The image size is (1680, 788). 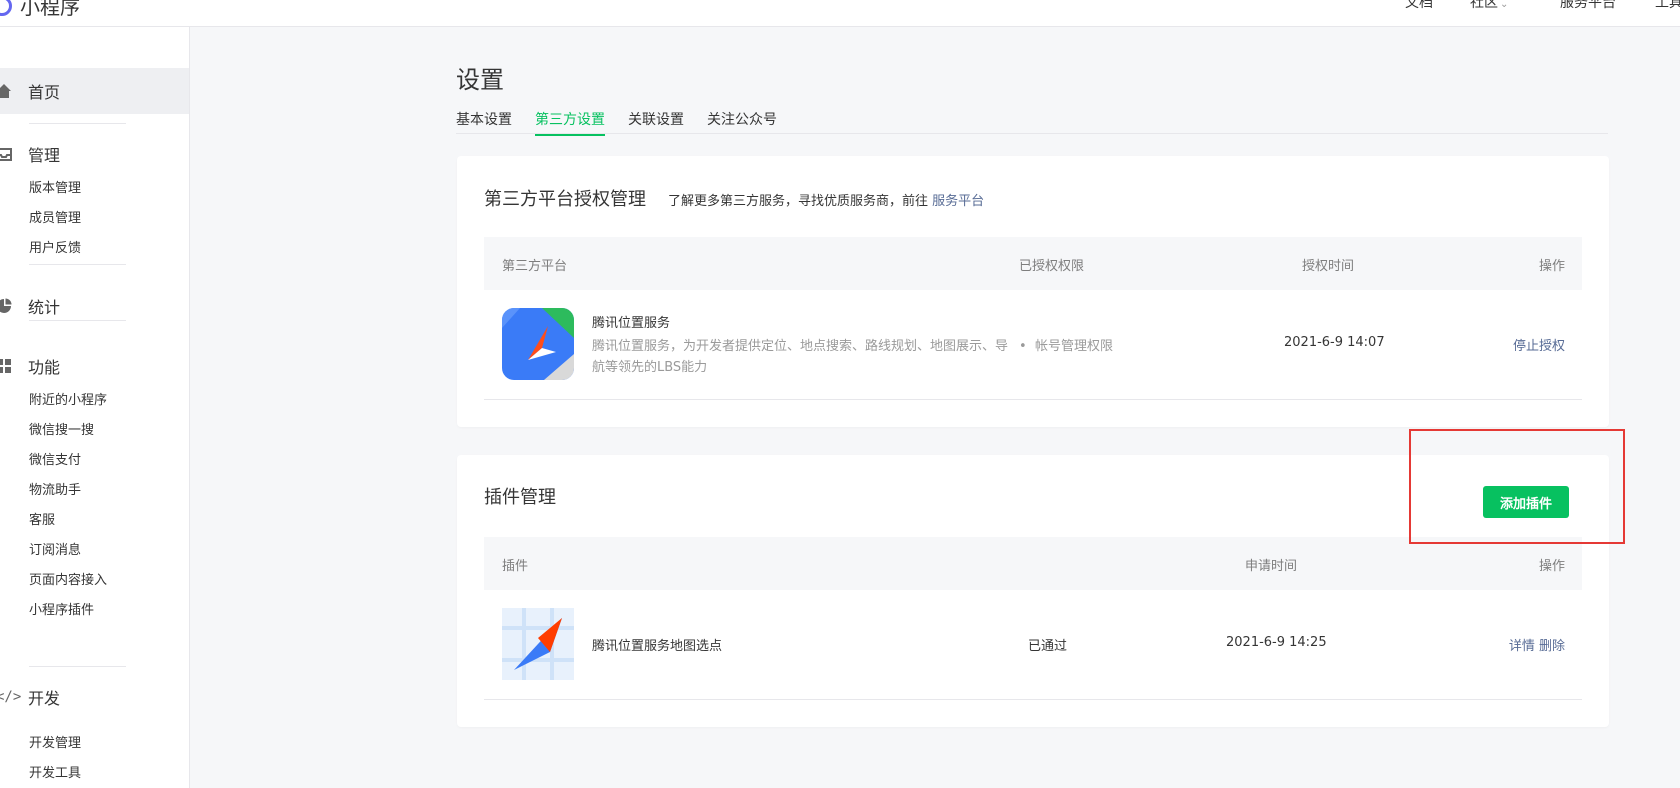 I want to click on permission-item: • 帐号管理权限, so click(x=1066, y=344).